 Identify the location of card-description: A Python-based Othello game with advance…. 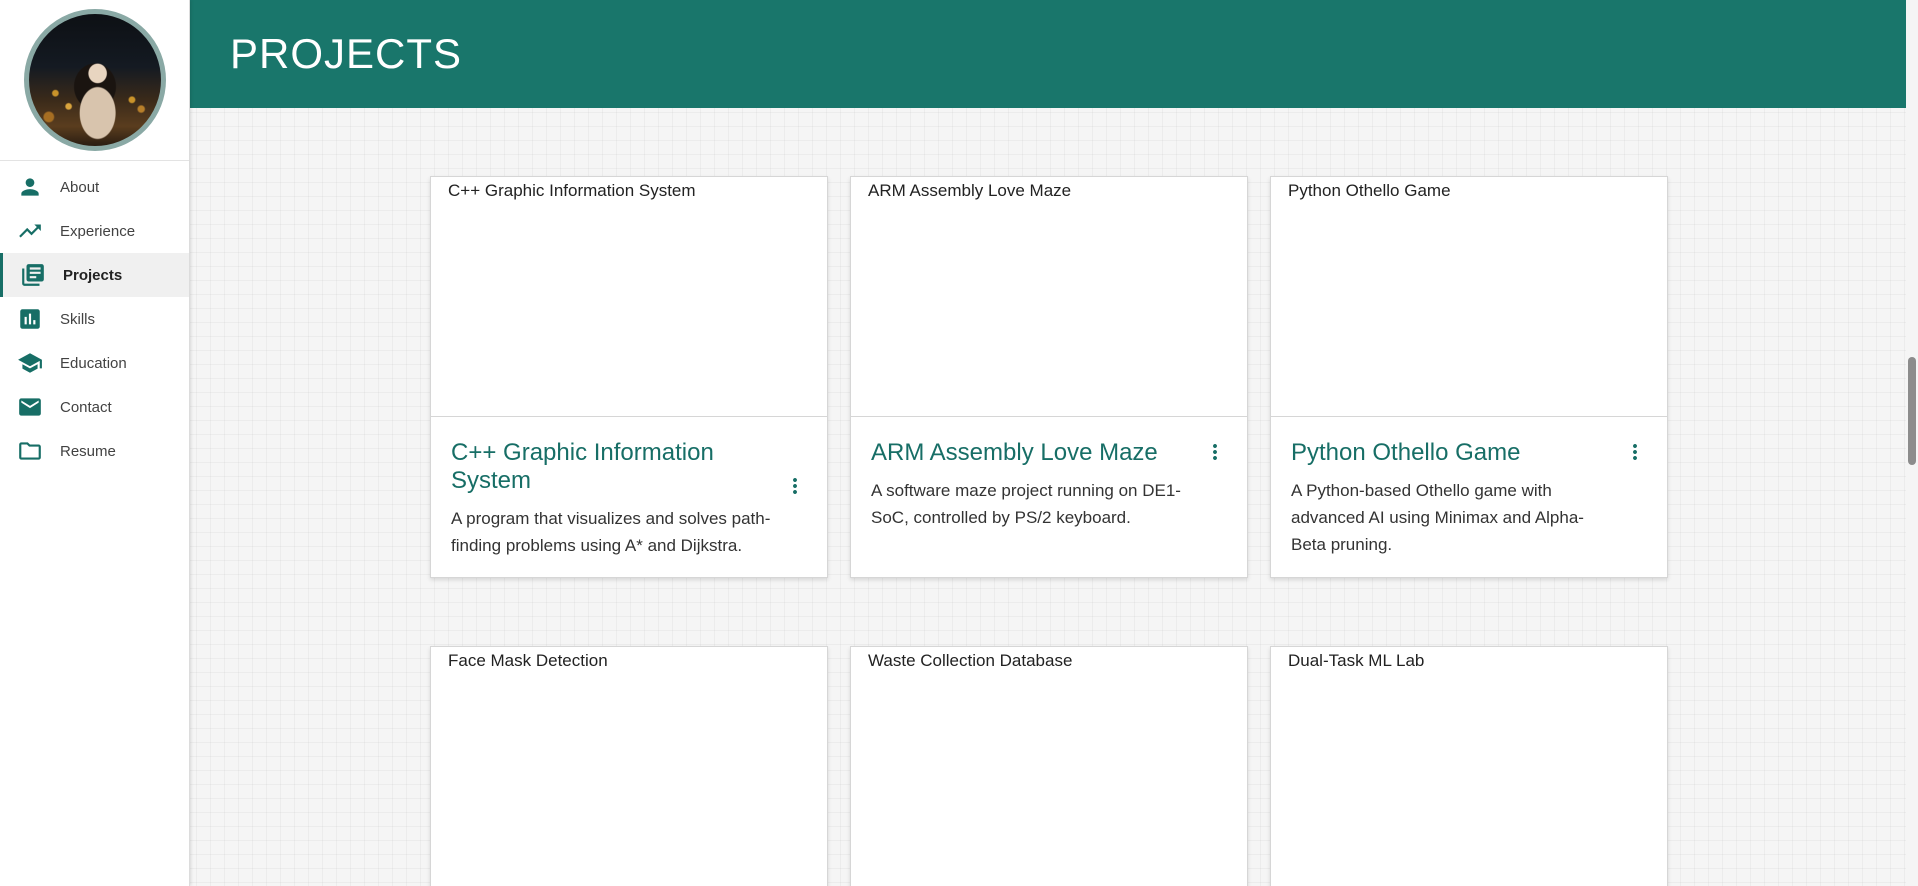
(1437, 517).